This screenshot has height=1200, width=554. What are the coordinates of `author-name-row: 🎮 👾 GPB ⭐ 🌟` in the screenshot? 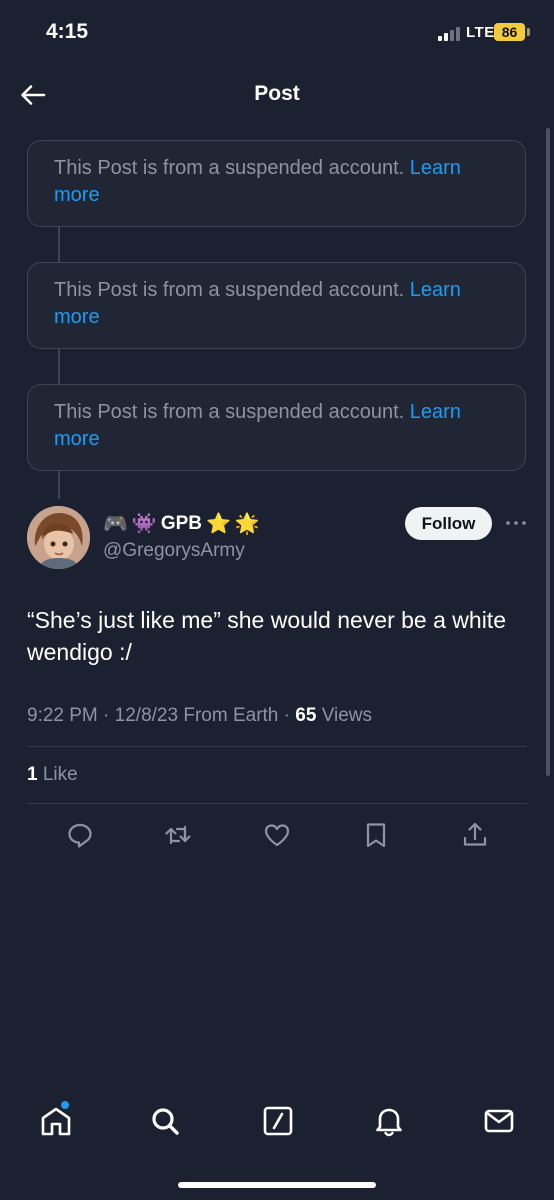 It's located at (181, 524).